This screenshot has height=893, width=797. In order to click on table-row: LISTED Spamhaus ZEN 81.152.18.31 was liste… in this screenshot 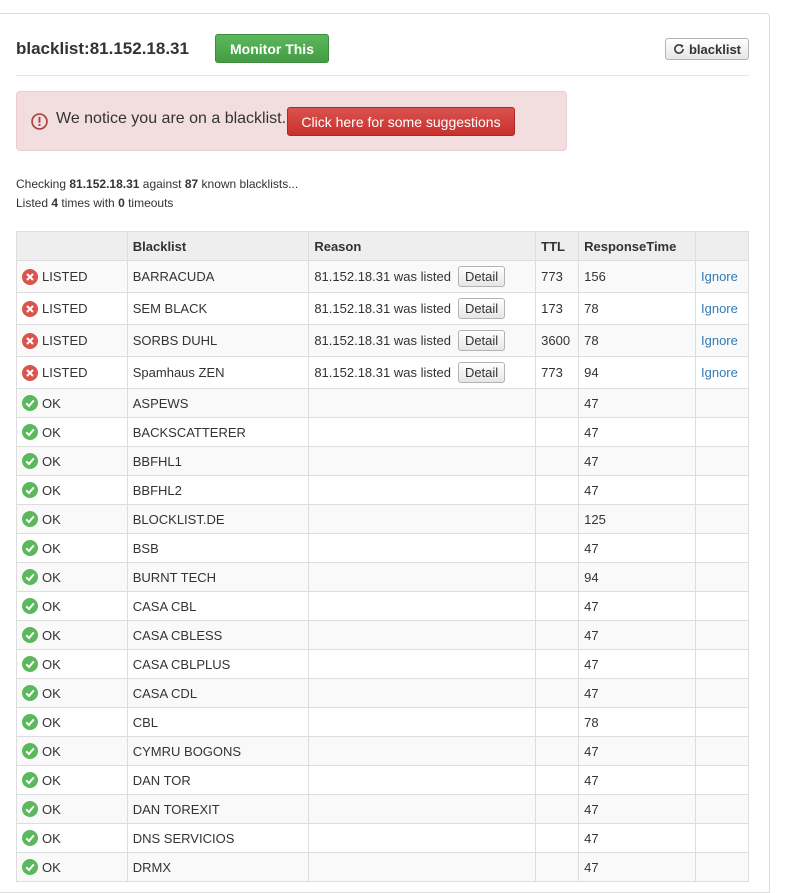, I will do `click(382, 372)`.